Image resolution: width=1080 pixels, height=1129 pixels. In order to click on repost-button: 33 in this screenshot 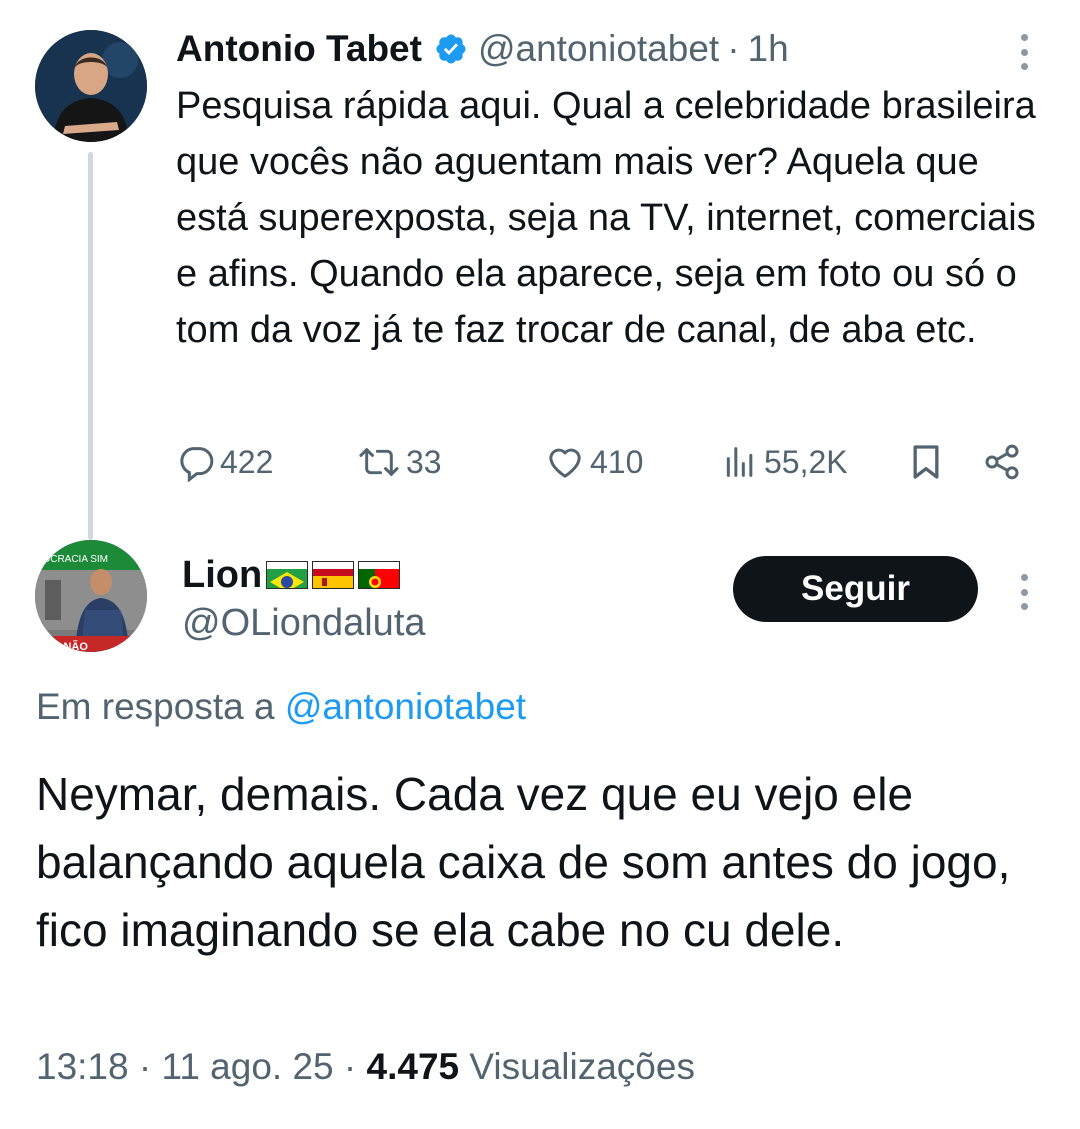, I will do `click(399, 462)`.